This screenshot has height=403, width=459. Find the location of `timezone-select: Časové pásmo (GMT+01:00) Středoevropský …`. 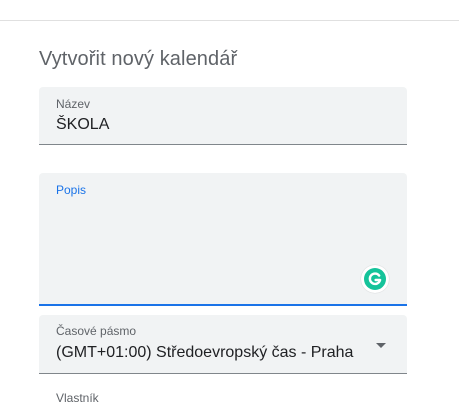

timezone-select: Časové pásmo (GMT+01:00) Středoevropský … is located at coordinates (223, 344).